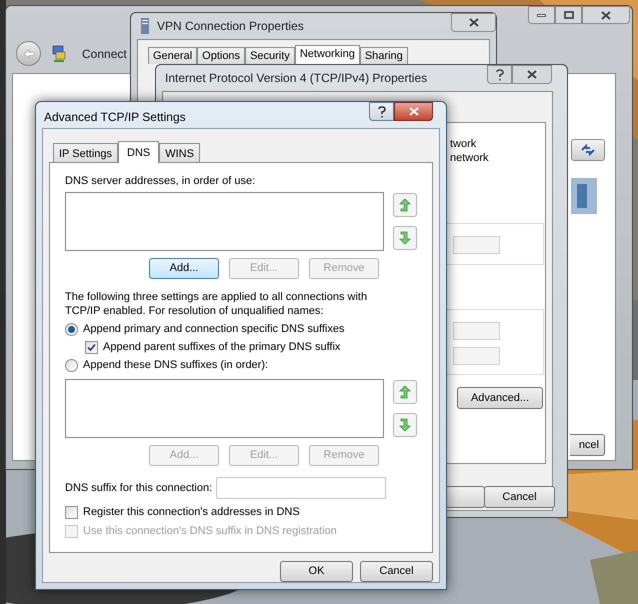  What do you see at coordinates (139, 488) in the screenshot?
I see `field-label: DNS suffix for this connection:` at bounding box center [139, 488].